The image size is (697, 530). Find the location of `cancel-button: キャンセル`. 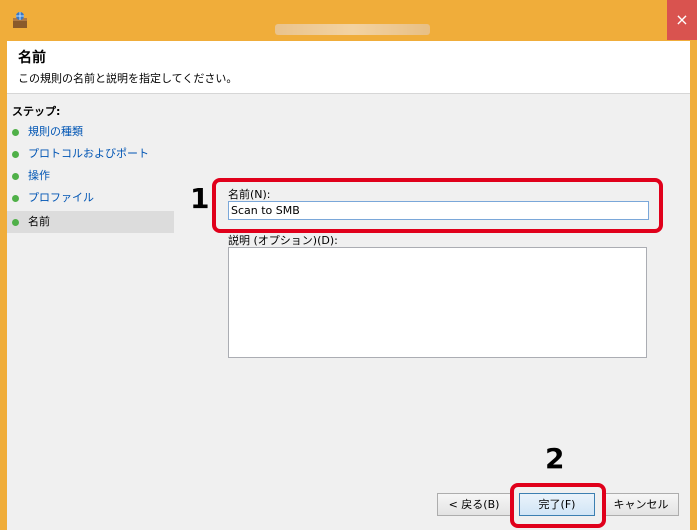

cancel-button: キャンセル is located at coordinates (641, 504).